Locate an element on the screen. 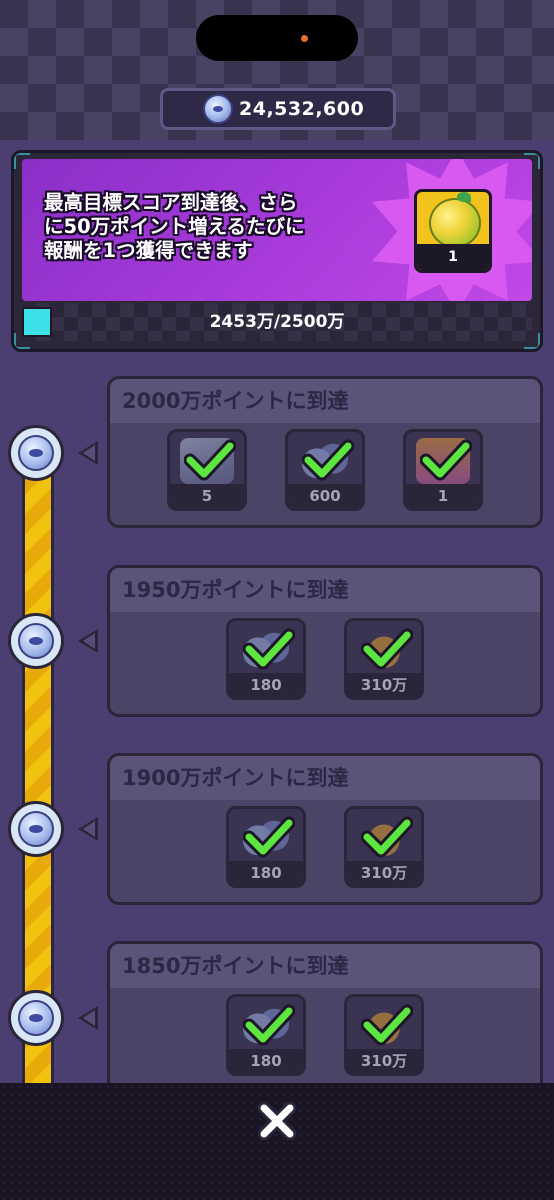 Image resolution: width=554 pixels, height=1200 pixels. progress-text: 2453万/2500万 is located at coordinates (277, 322).